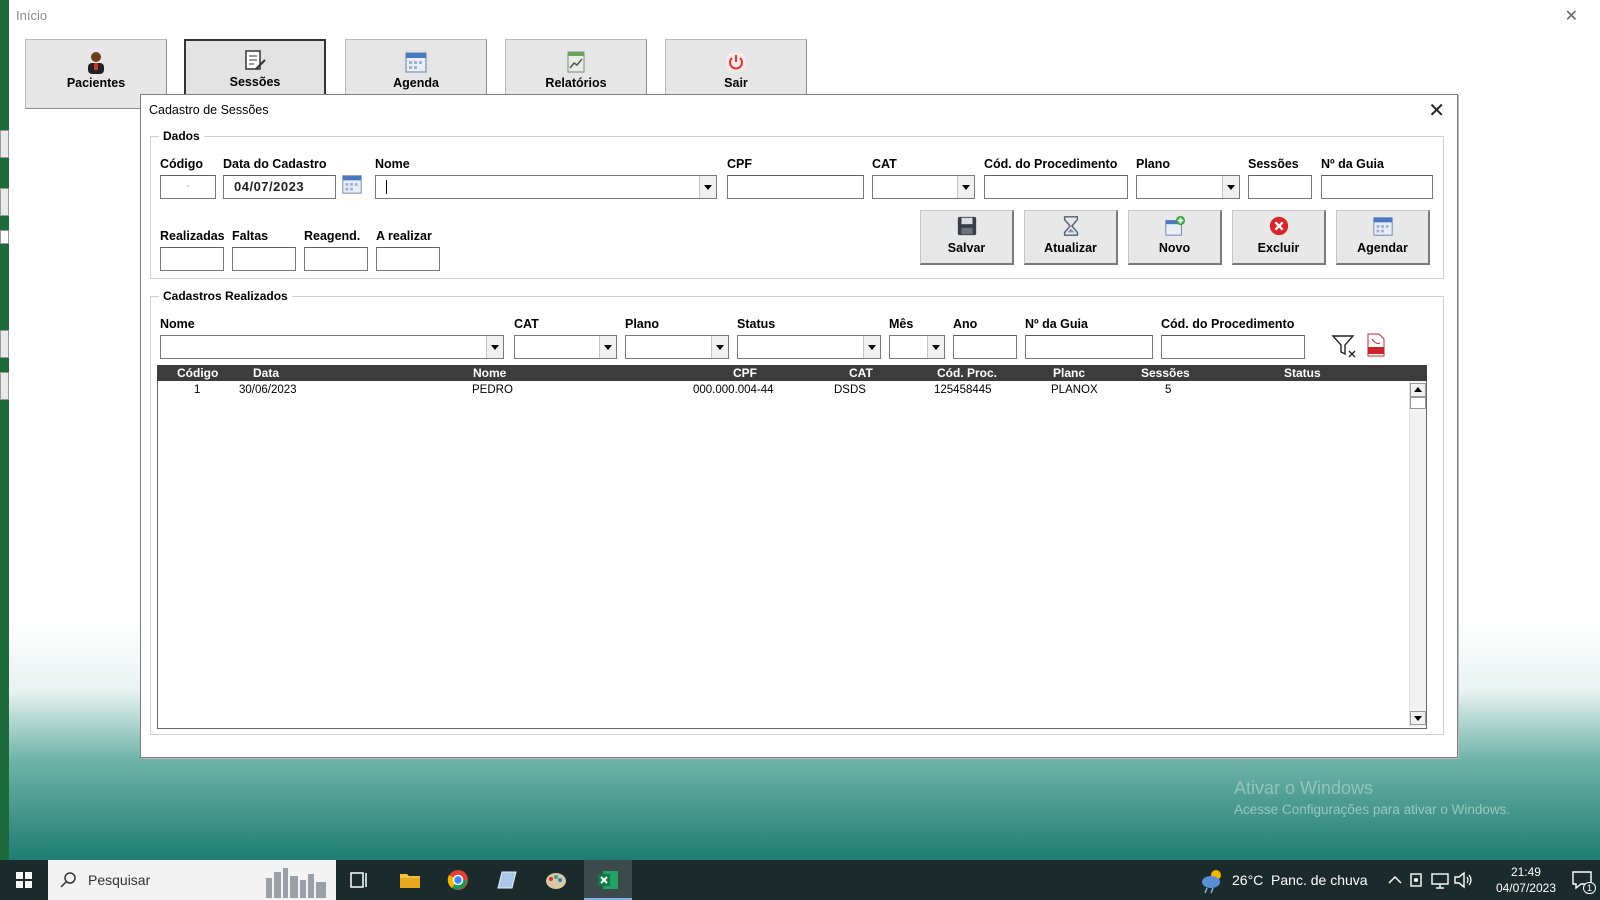 The height and width of the screenshot is (900, 1600). What do you see at coordinates (526, 324) in the screenshot?
I see `filter-cat-label: CAT` at bounding box center [526, 324].